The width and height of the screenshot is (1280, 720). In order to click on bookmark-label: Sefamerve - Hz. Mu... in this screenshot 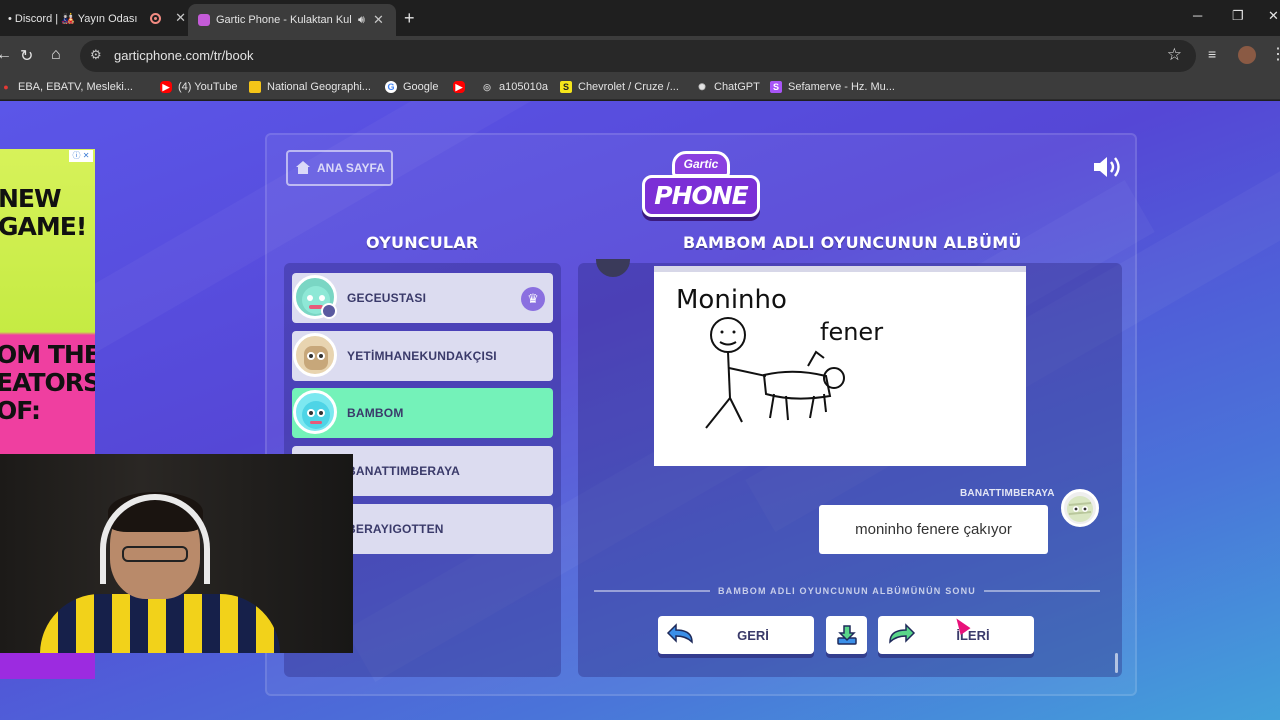, I will do `click(841, 87)`.